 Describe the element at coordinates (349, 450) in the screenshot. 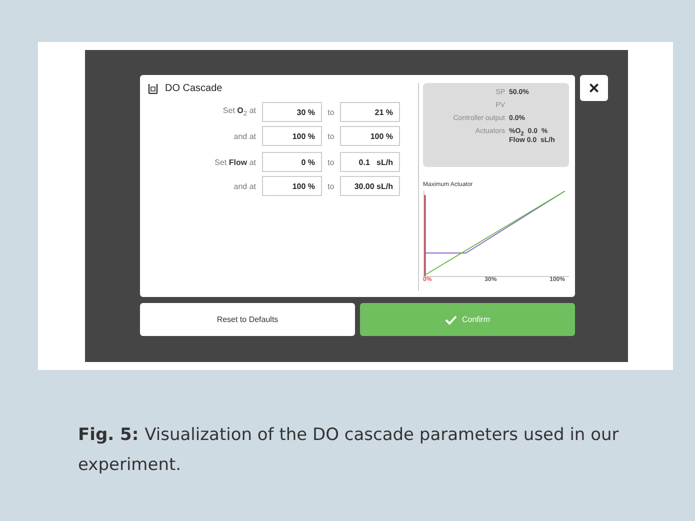

I see `figure-caption: Fig. 5: Visualization of the DO cascade parameters used in our experiment.` at that location.